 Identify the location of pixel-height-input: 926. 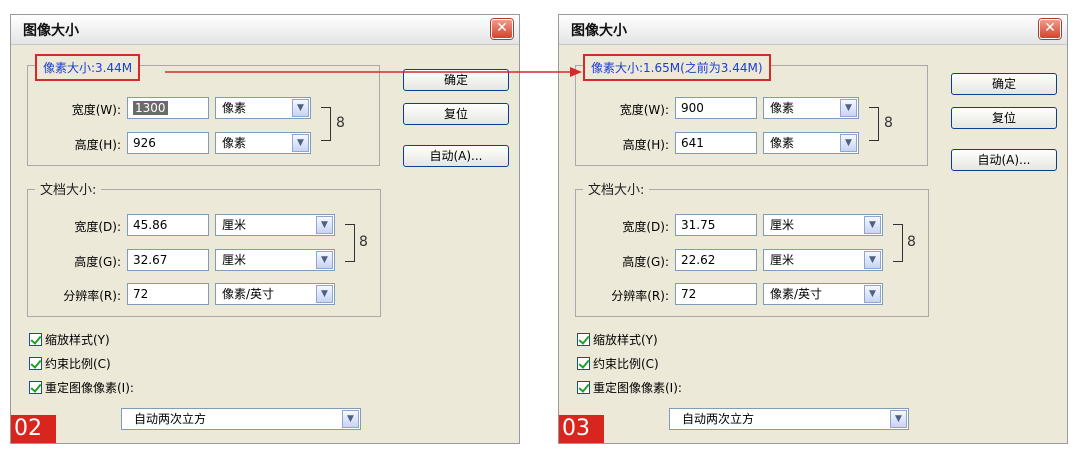
(168, 143).